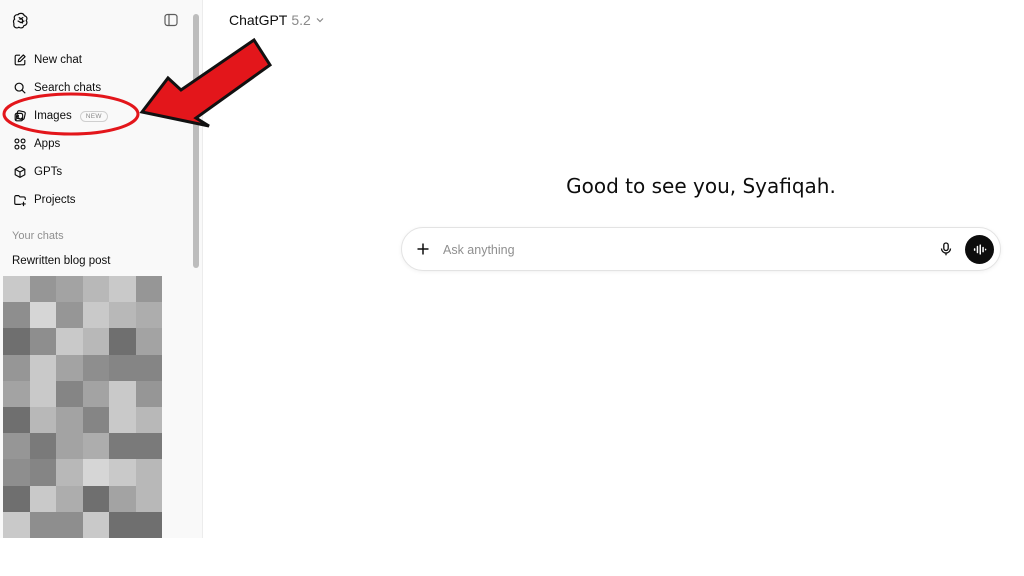 This screenshot has width=1024, height=576. What do you see at coordinates (20, 60) in the screenshot?
I see `edit-icon` at bounding box center [20, 60].